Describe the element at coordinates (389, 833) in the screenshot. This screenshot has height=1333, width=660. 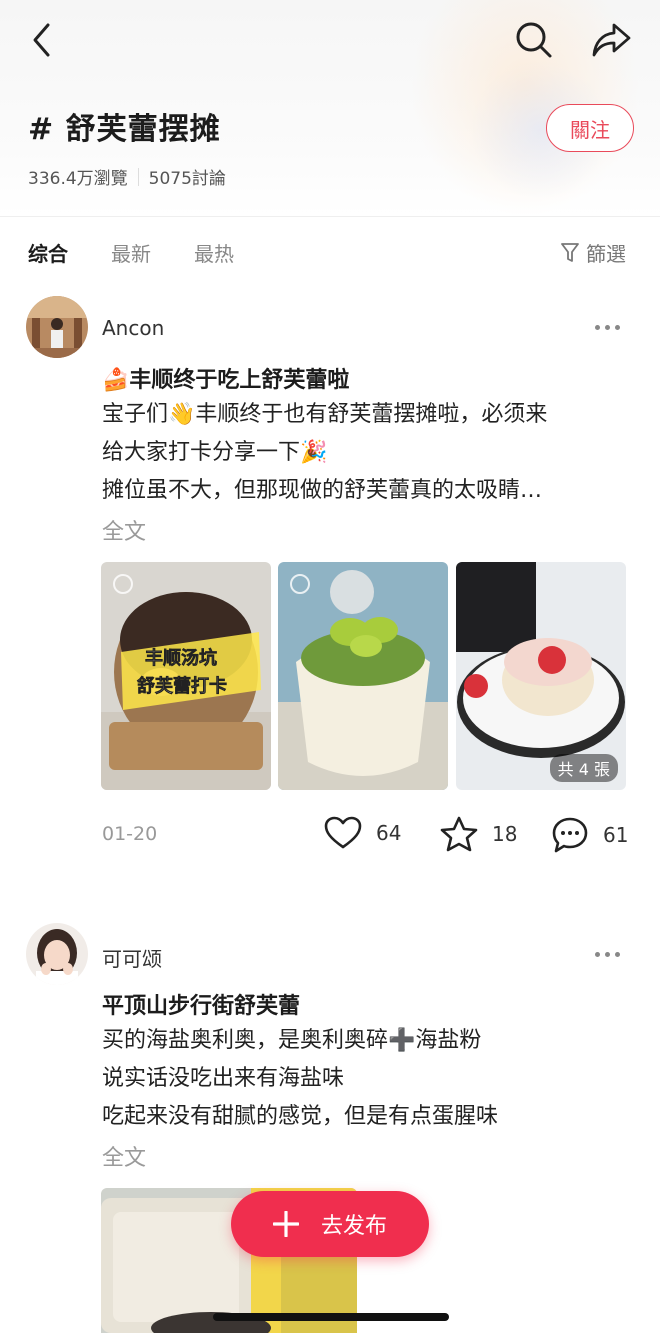
I see `like-count: 64` at that location.